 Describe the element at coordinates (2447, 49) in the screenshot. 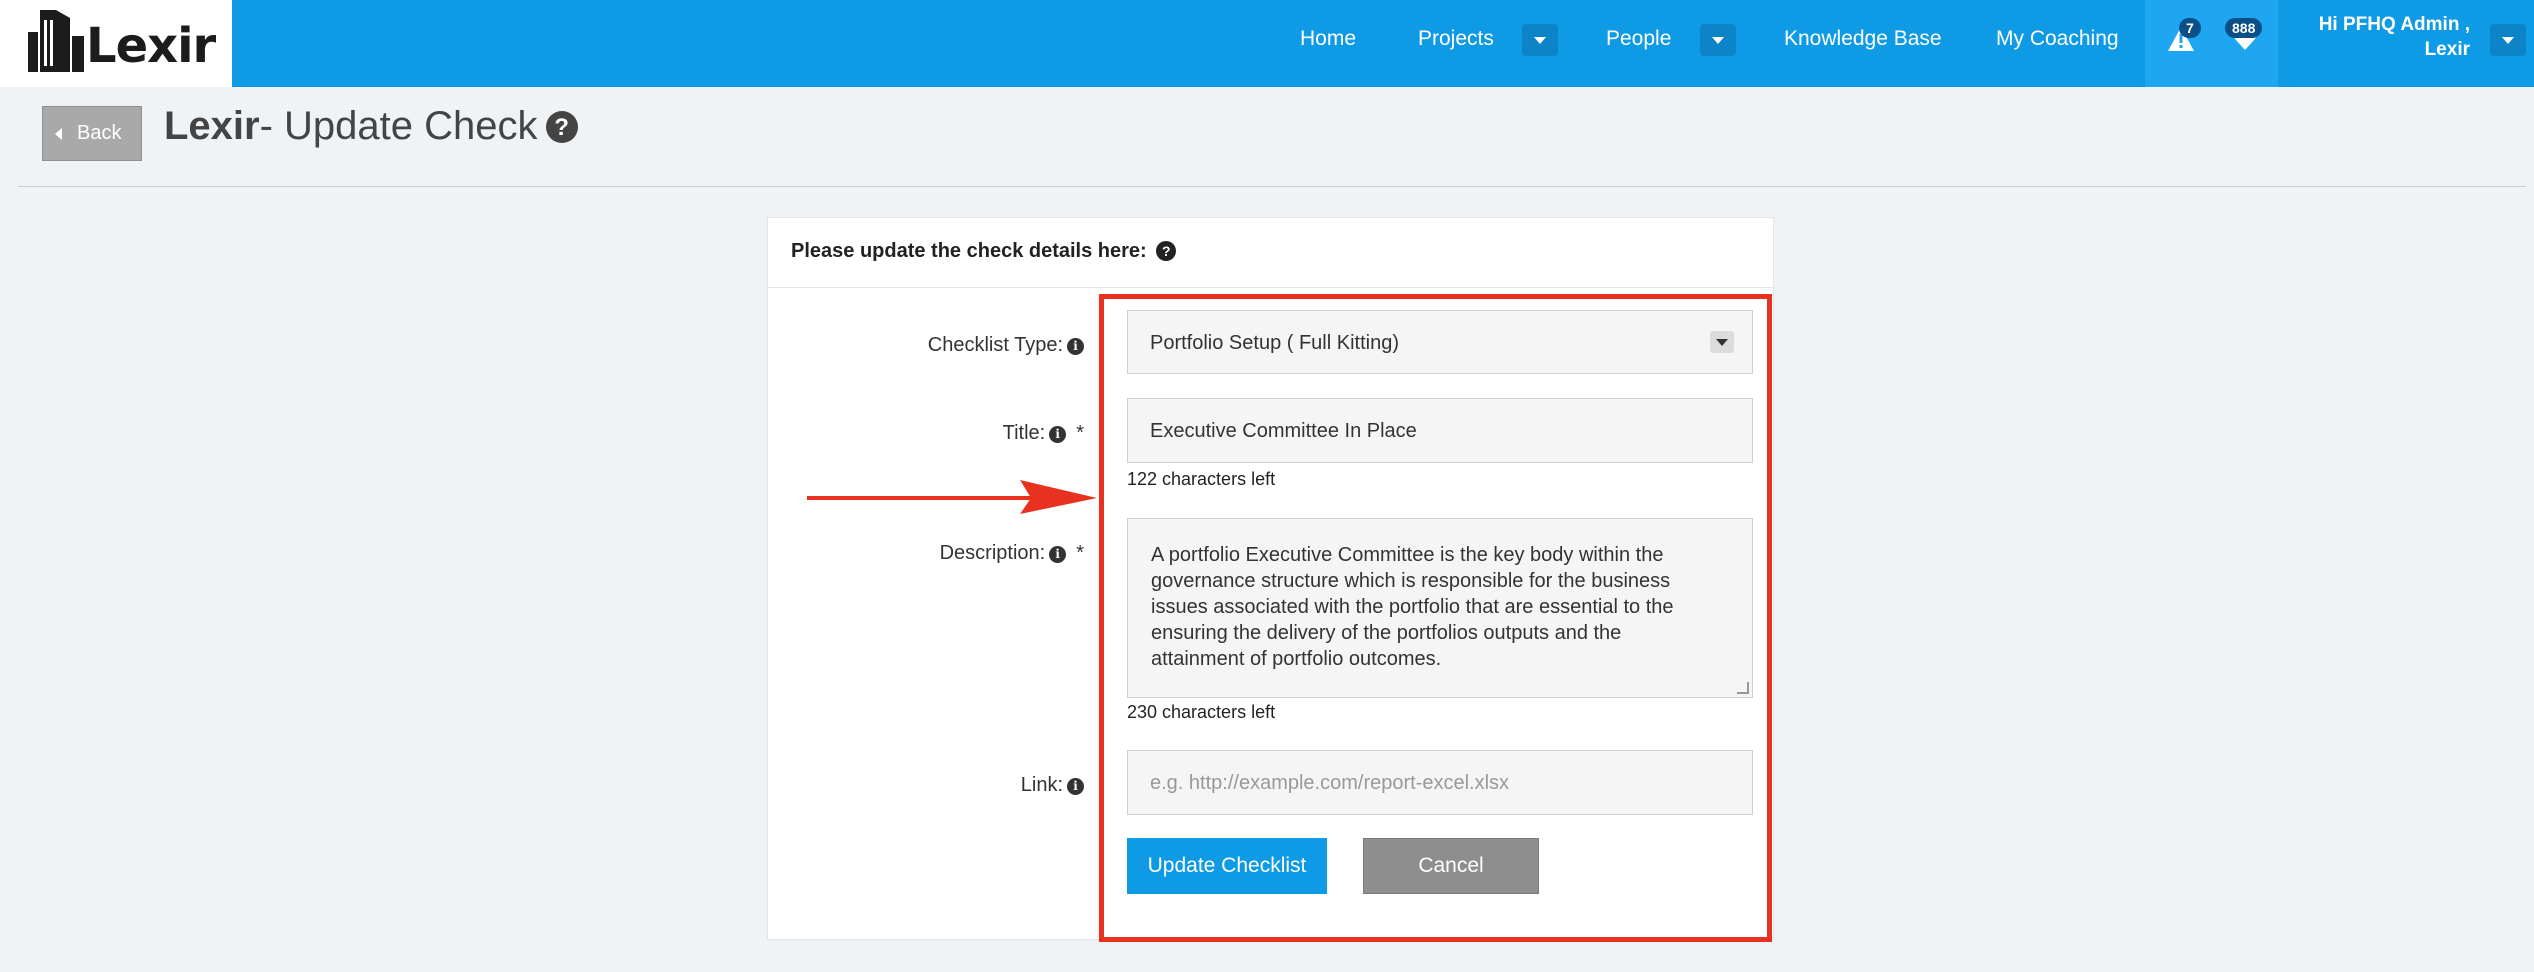

I see `user-greeting-line2: Lexir` at that location.